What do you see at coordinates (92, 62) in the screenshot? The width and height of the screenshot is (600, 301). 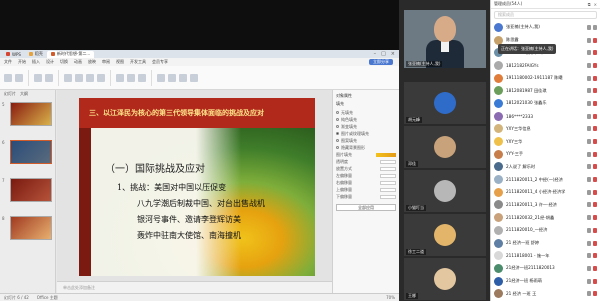 I see `menu-slideshow: 放映` at bounding box center [92, 62].